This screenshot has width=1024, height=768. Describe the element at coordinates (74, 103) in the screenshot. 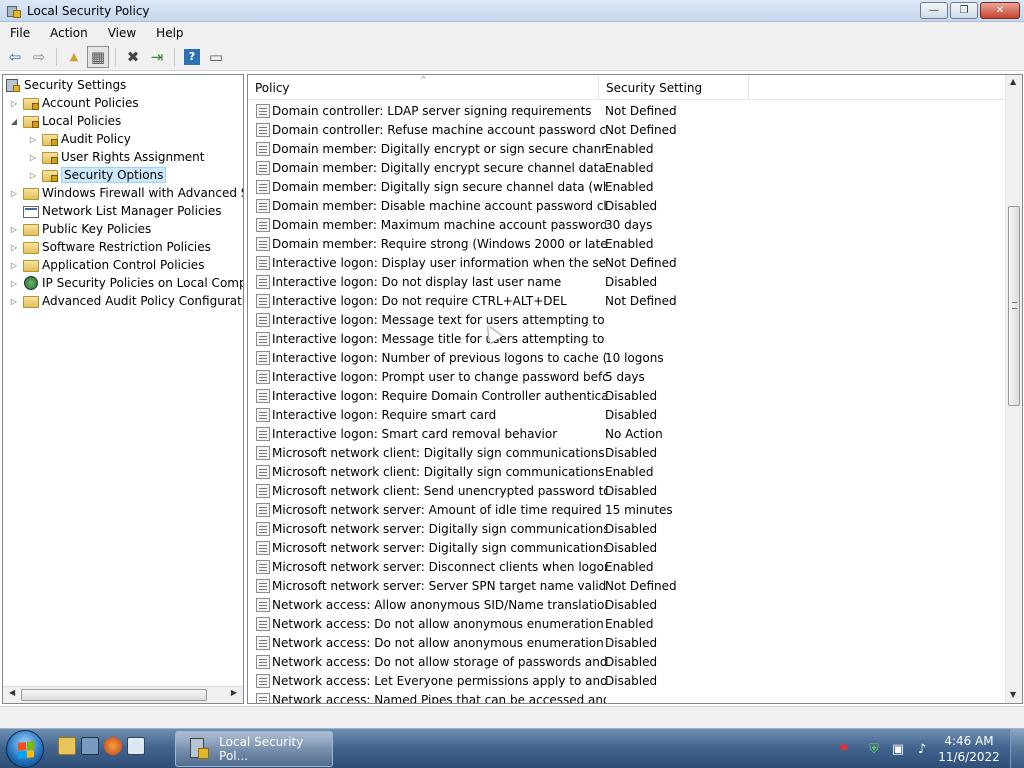

I see `tree-item: ▷ Account Policies` at that location.